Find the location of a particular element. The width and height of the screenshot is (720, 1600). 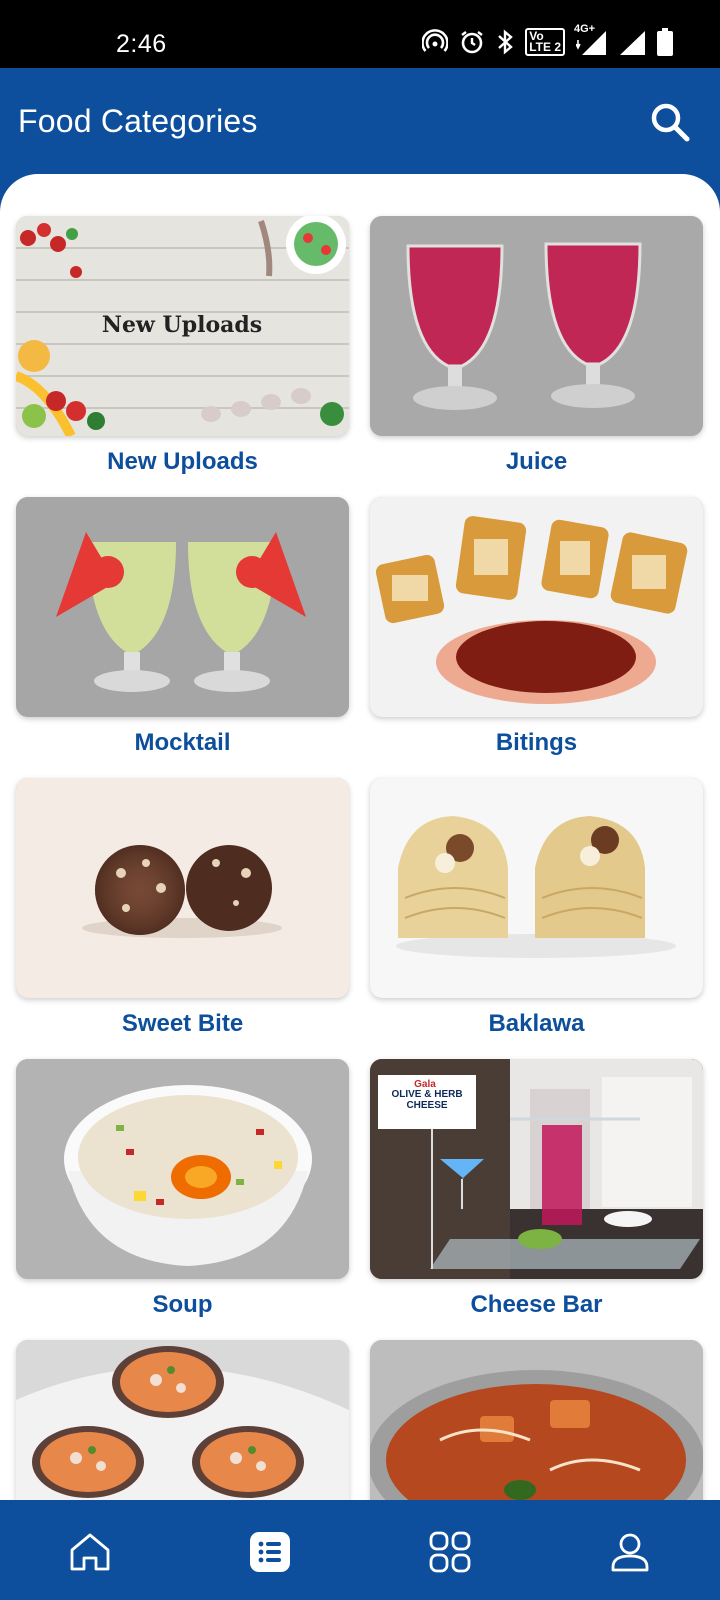

app-bar: Food Categories is located at coordinates (360, 121).